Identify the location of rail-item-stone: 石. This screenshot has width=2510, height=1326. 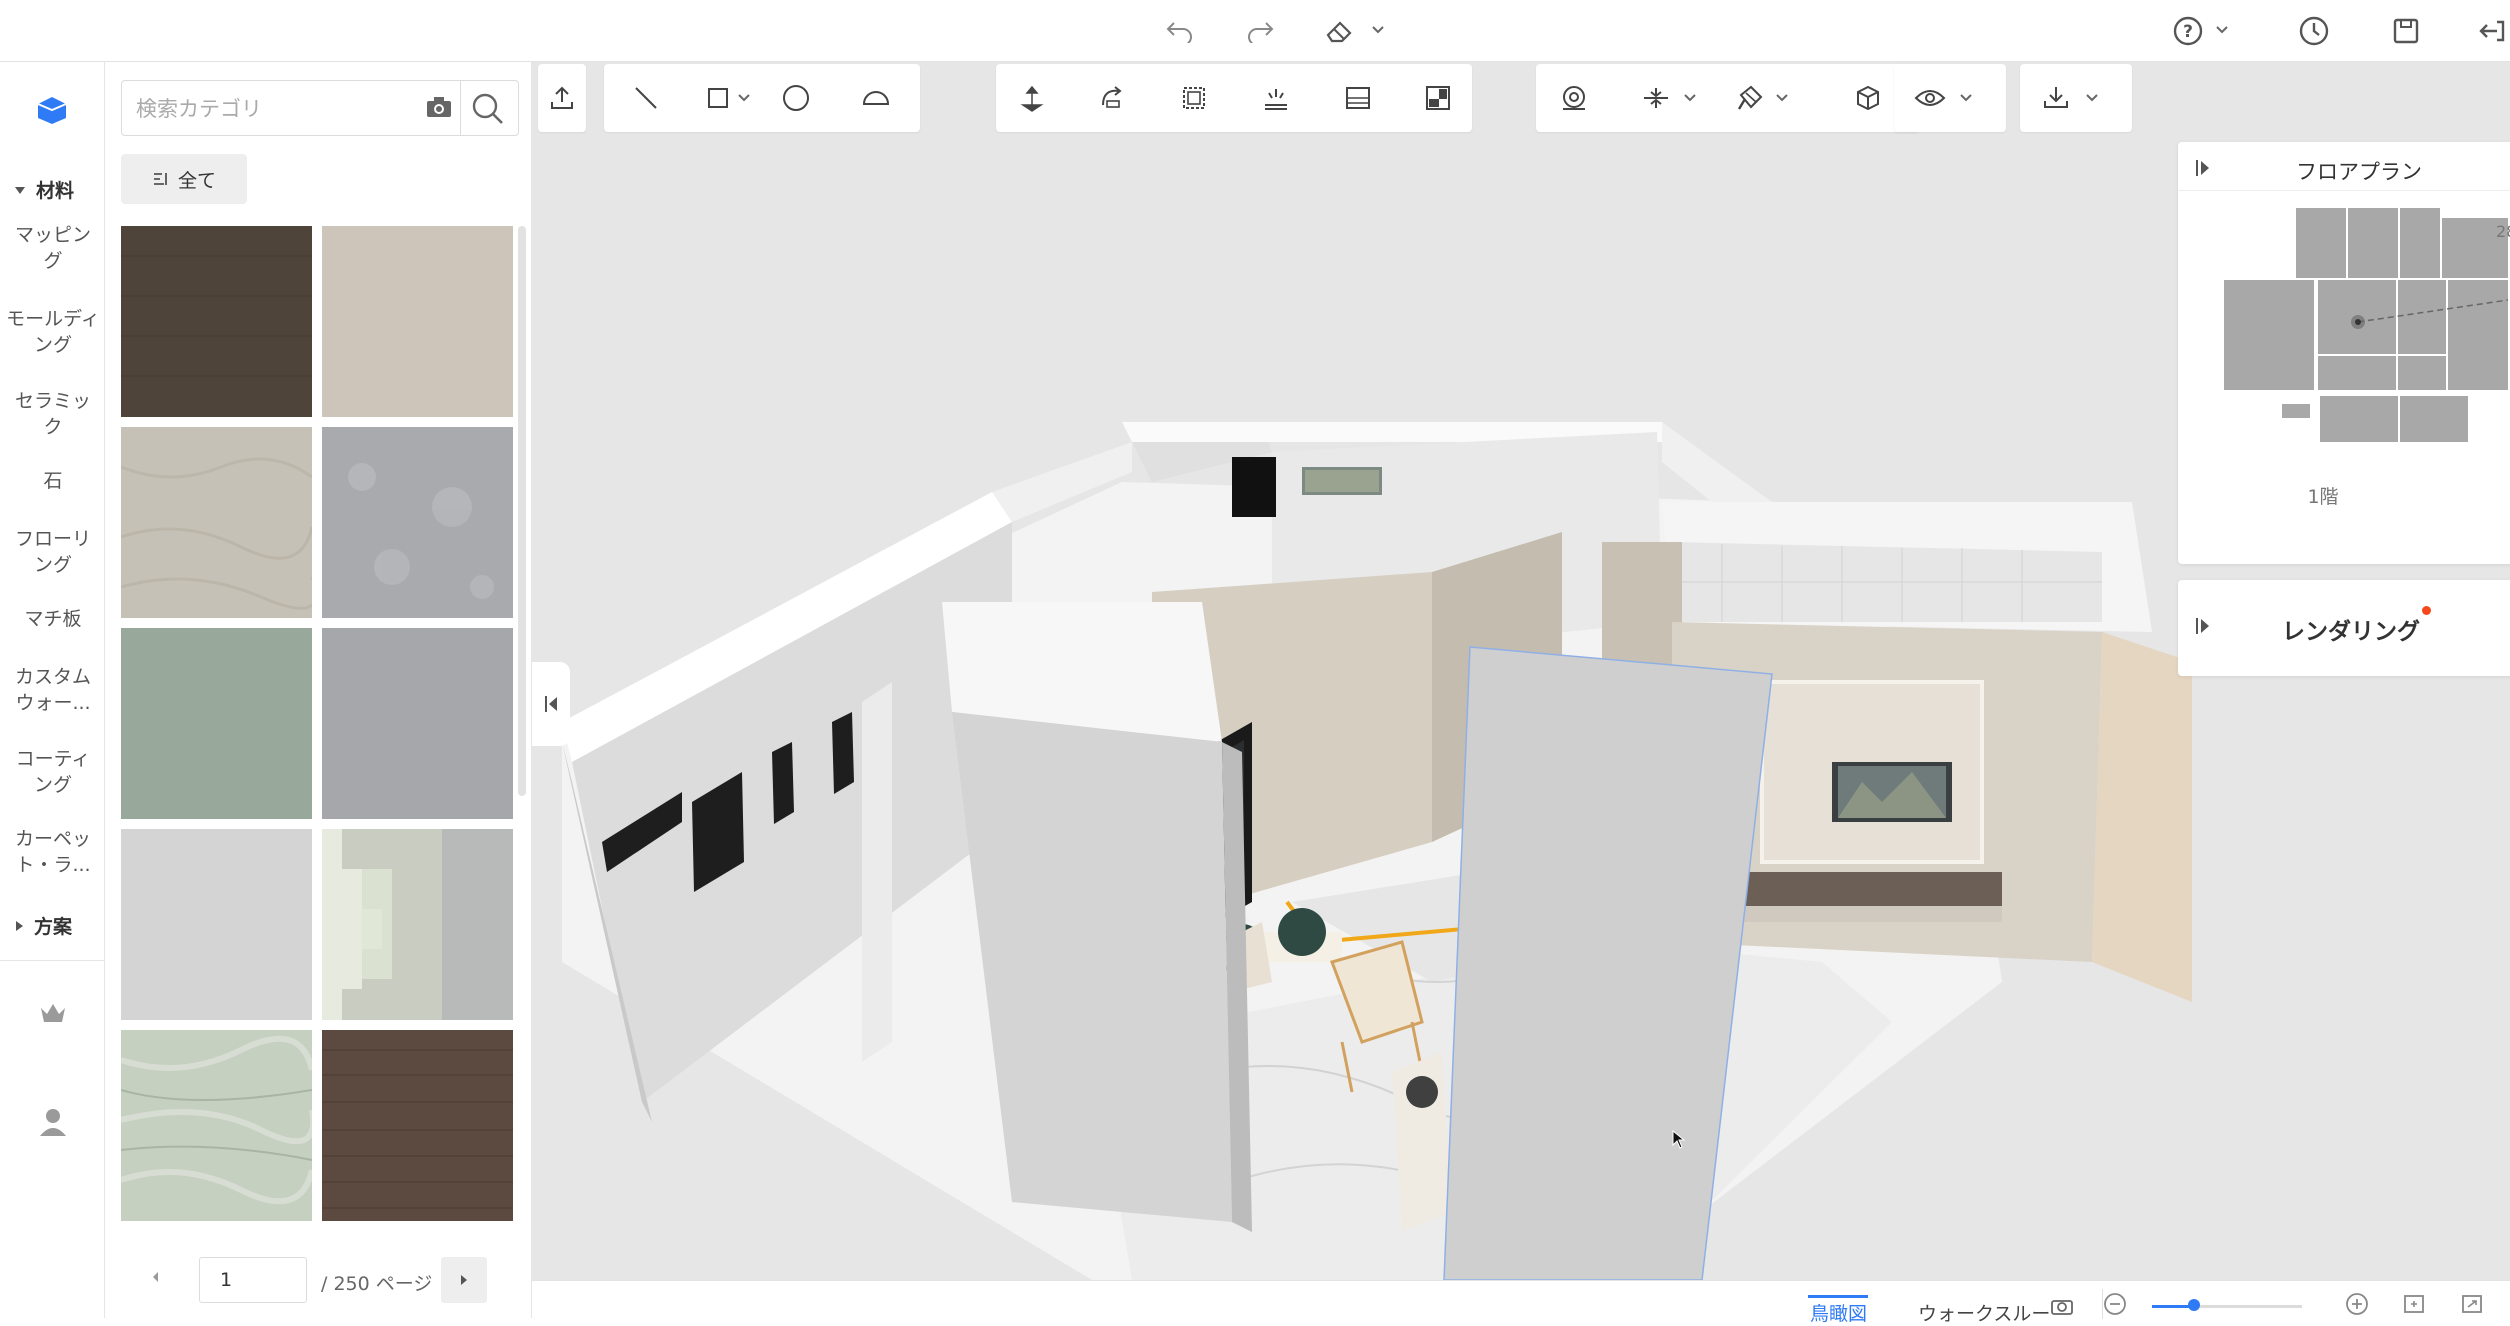
(53, 481).